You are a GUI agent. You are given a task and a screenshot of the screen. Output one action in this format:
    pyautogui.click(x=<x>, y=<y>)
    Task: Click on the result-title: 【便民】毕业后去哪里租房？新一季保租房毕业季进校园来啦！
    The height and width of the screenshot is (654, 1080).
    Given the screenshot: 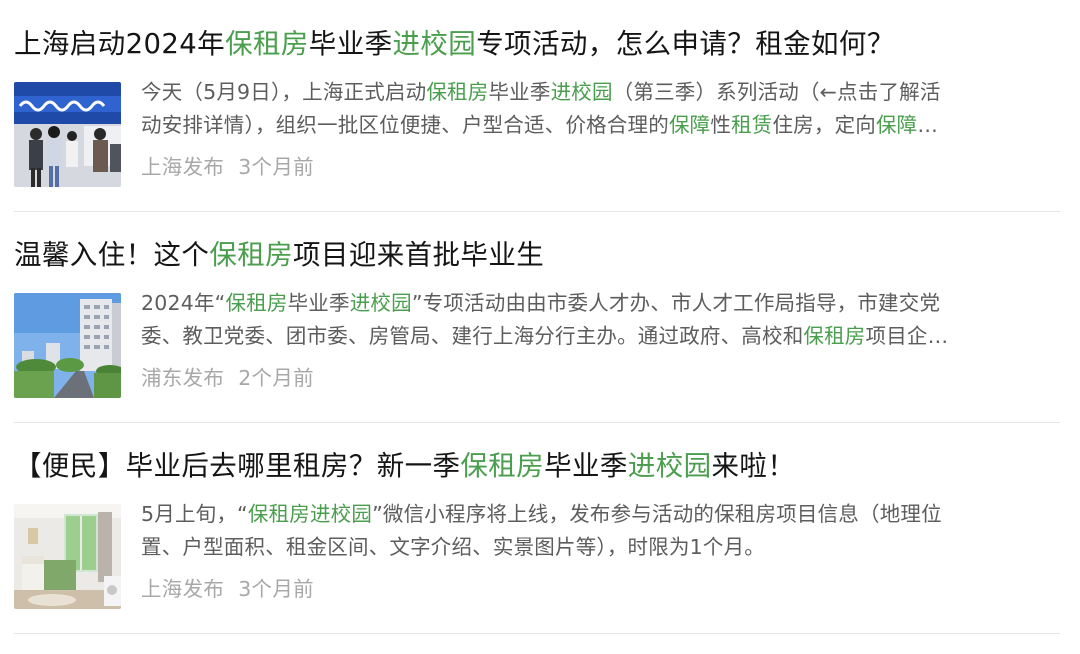 What is the action you would take?
    pyautogui.click(x=537, y=466)
    